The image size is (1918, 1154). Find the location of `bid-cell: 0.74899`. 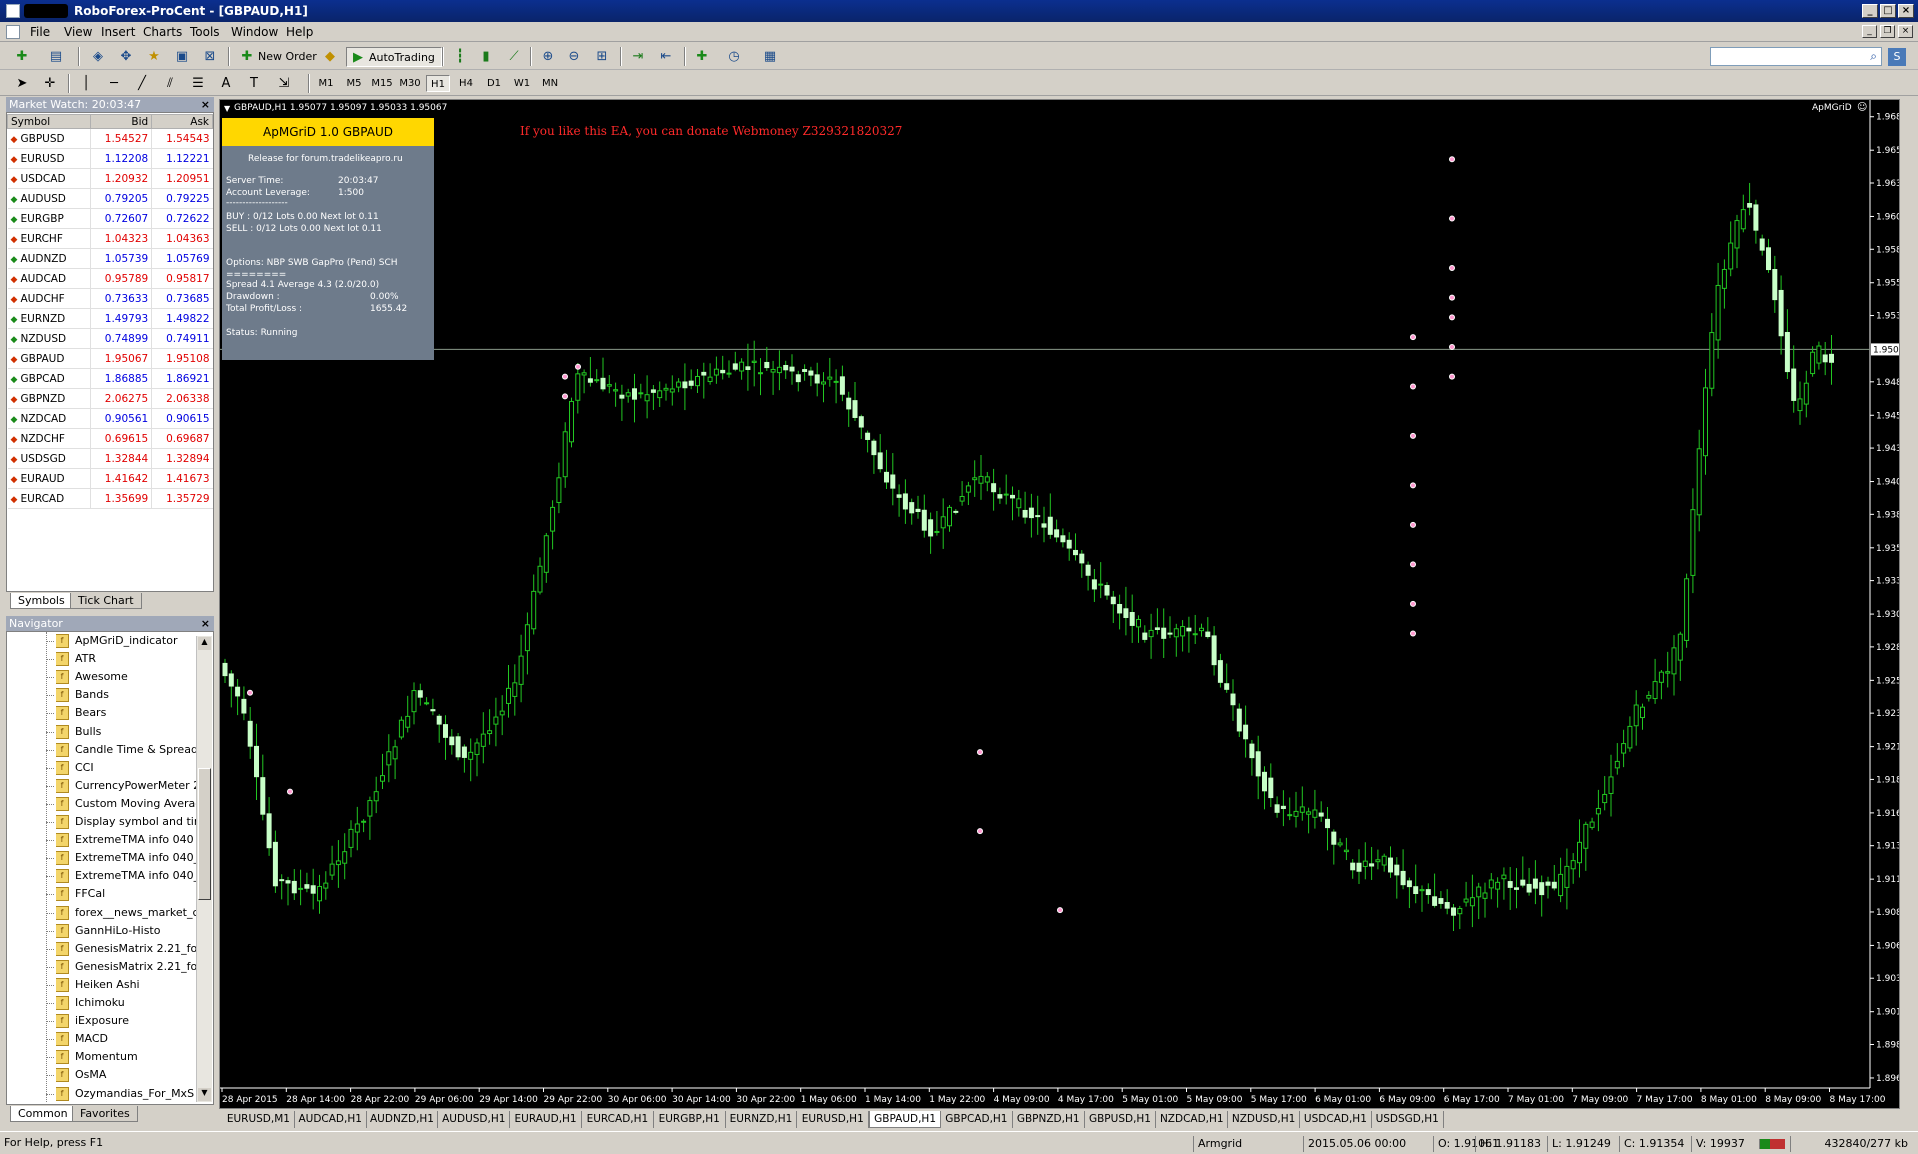

bid-cell: 0.74899 is located at coordinates (121, 338).